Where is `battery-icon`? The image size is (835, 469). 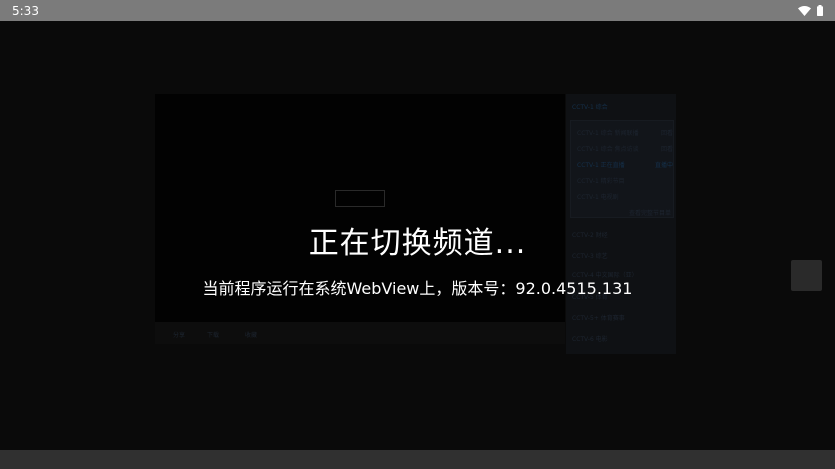 battery-icon is located at coordinates (820, 10).